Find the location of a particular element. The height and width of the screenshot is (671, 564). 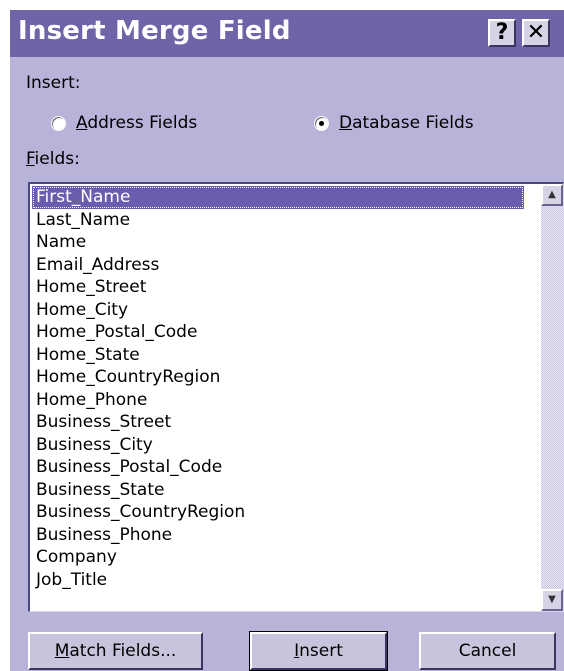

field-list-item: Email_Address is located at coordinates (278, 265).